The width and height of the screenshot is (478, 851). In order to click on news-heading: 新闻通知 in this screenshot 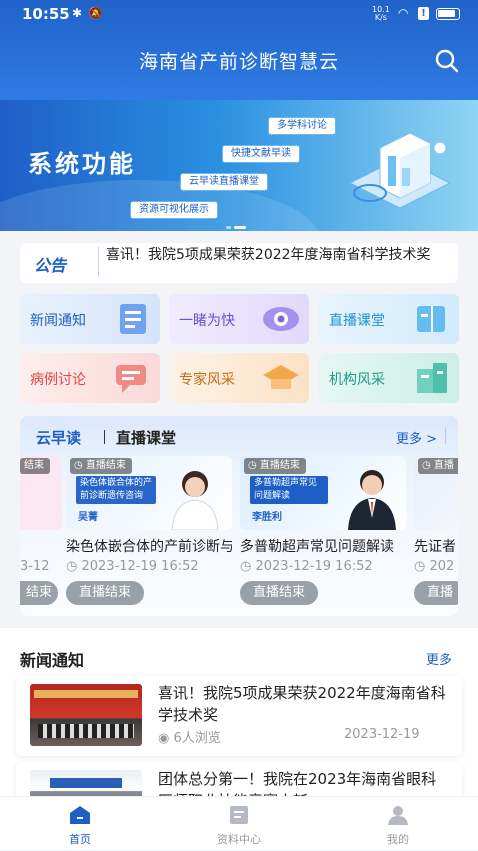, I will do `click(52, 660)`.